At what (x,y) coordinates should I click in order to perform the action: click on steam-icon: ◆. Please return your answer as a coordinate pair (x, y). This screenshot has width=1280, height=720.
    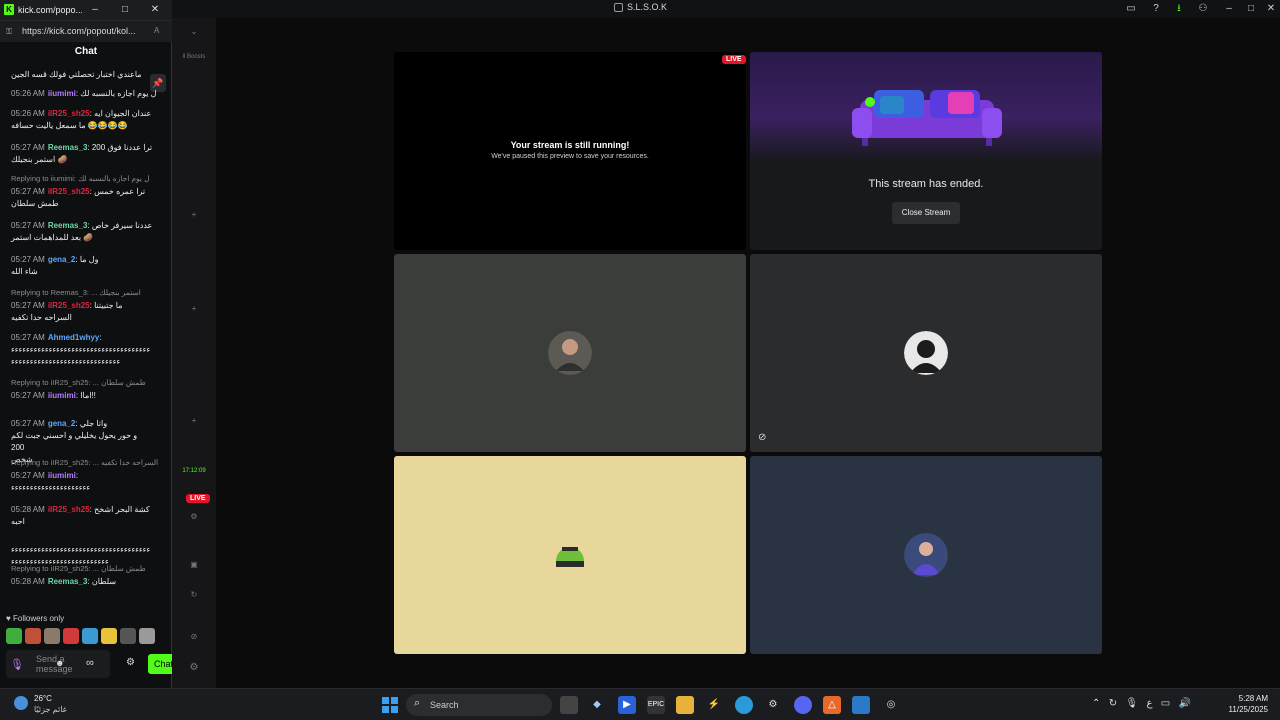
    Looking at the image, I should click on (597, 705).